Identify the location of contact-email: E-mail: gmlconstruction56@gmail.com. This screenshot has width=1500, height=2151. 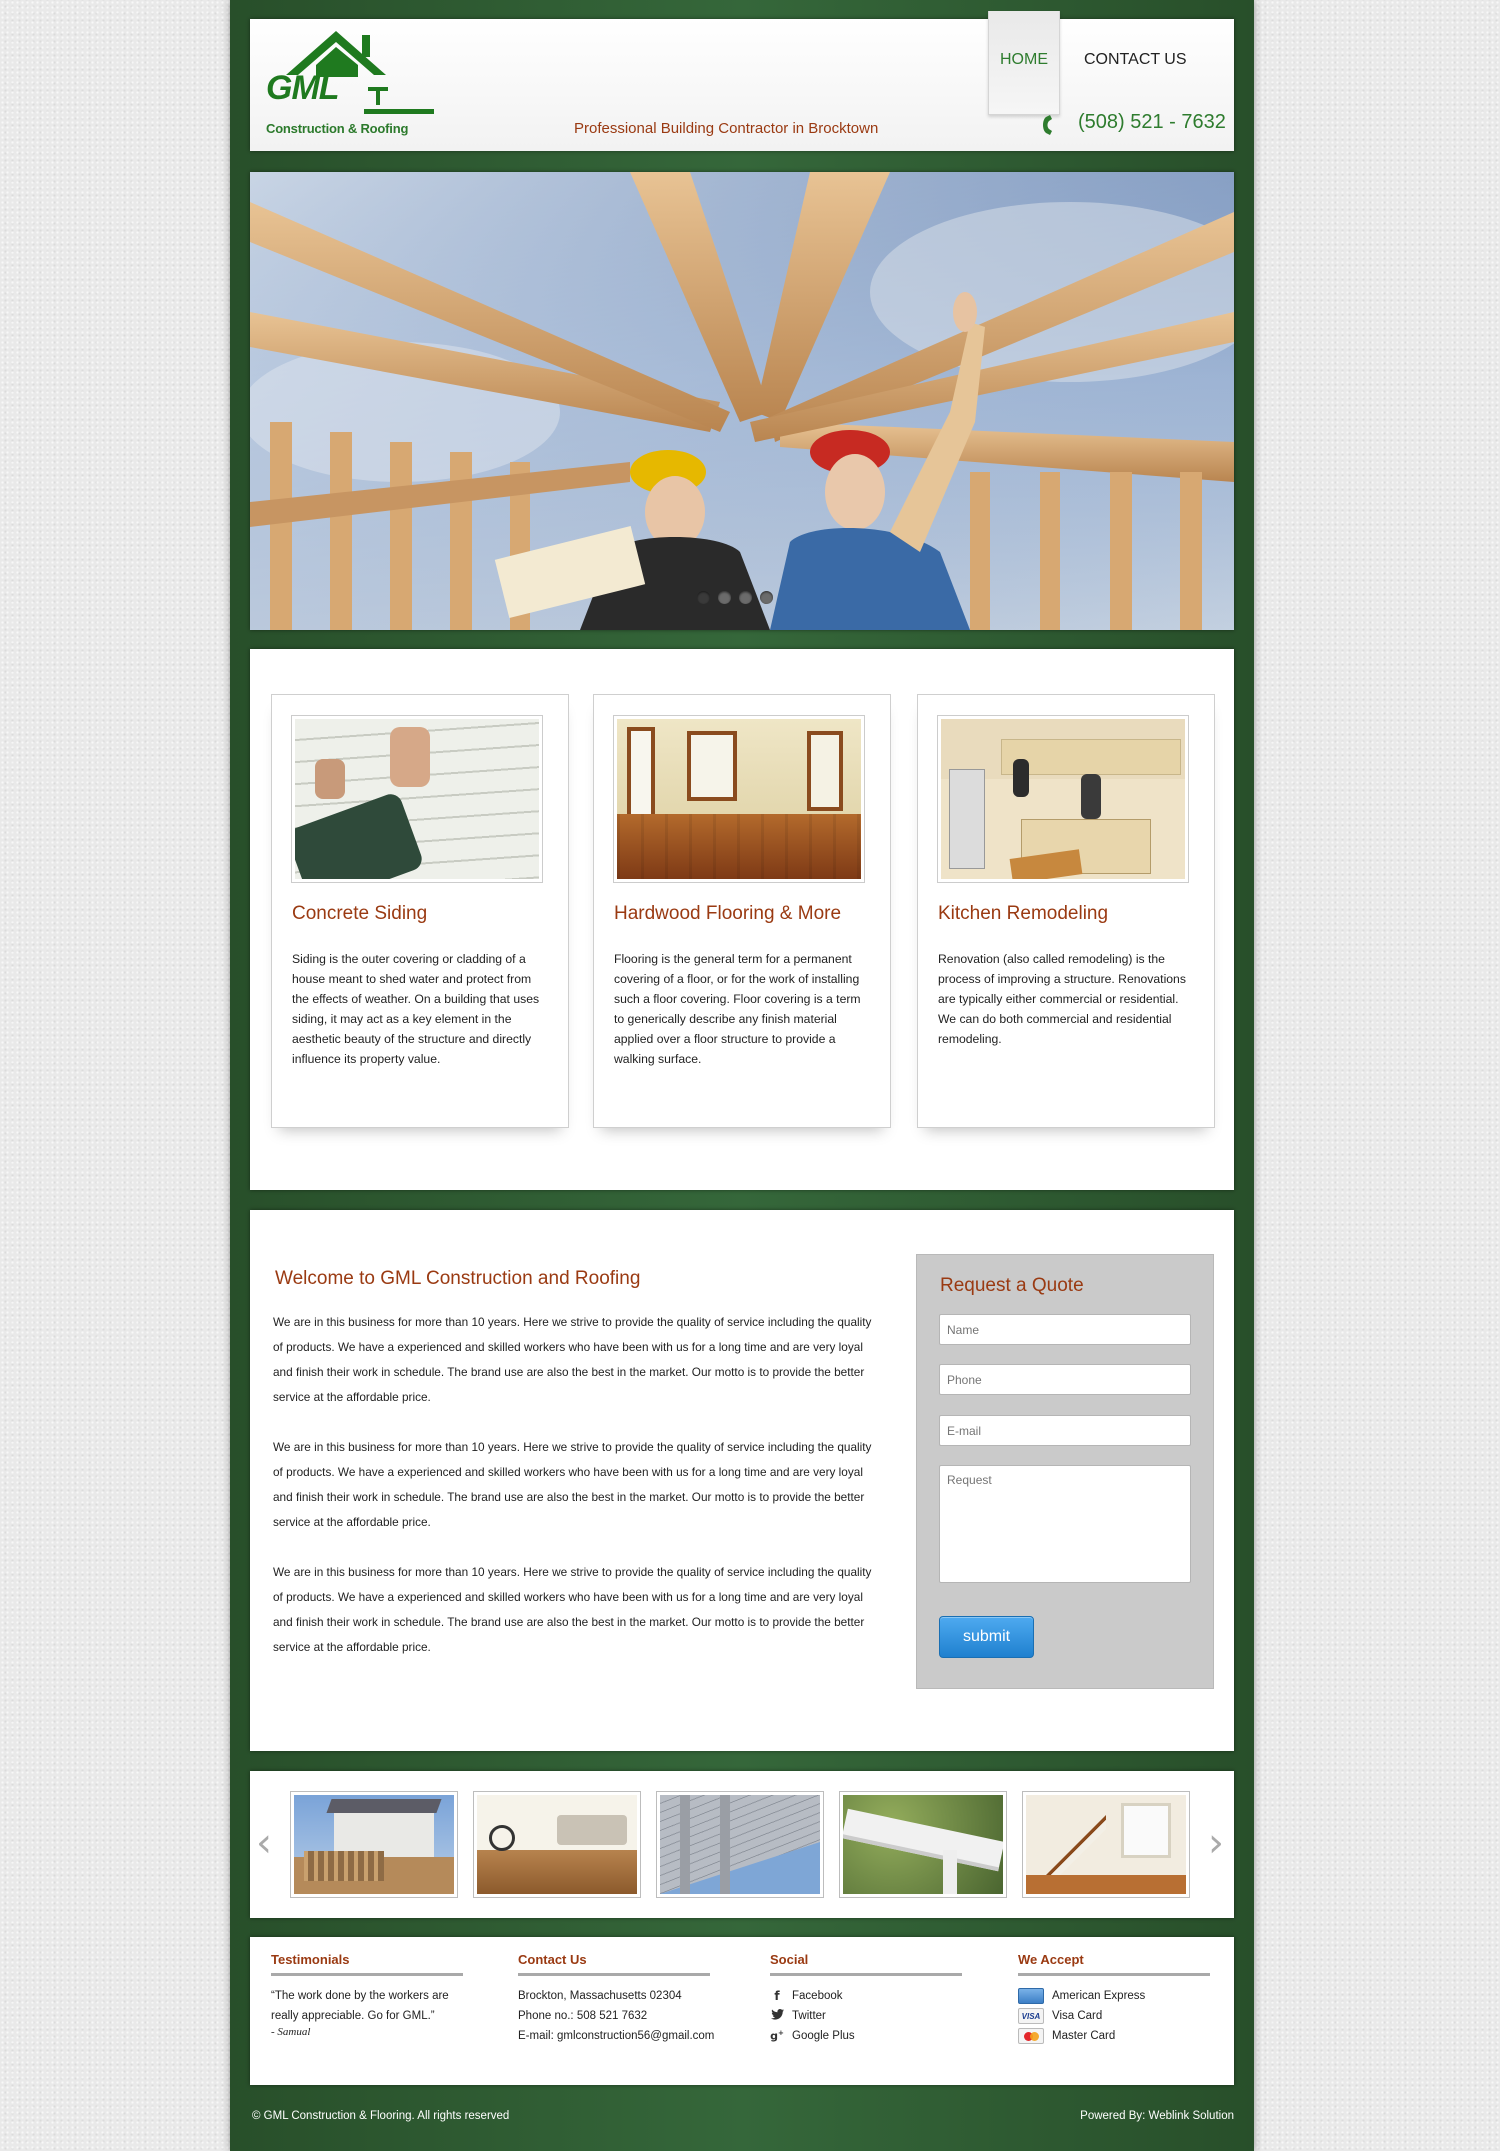
(616, 2036).